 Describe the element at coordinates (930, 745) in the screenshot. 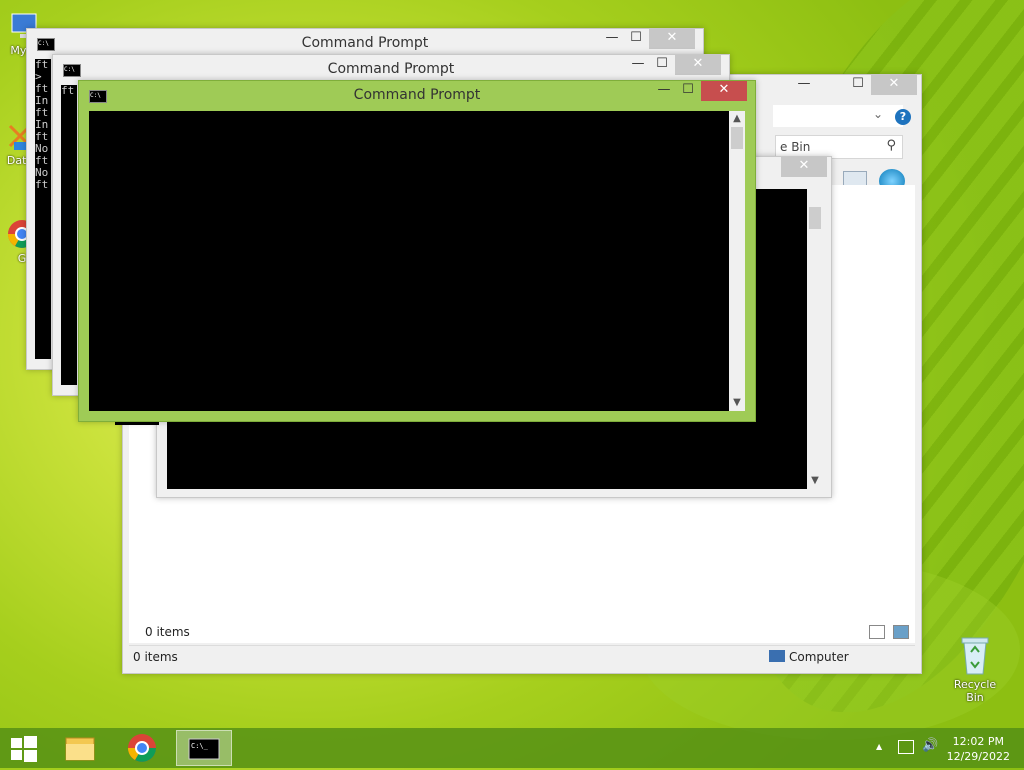

I see `volume-icon: 🔊` at that location.